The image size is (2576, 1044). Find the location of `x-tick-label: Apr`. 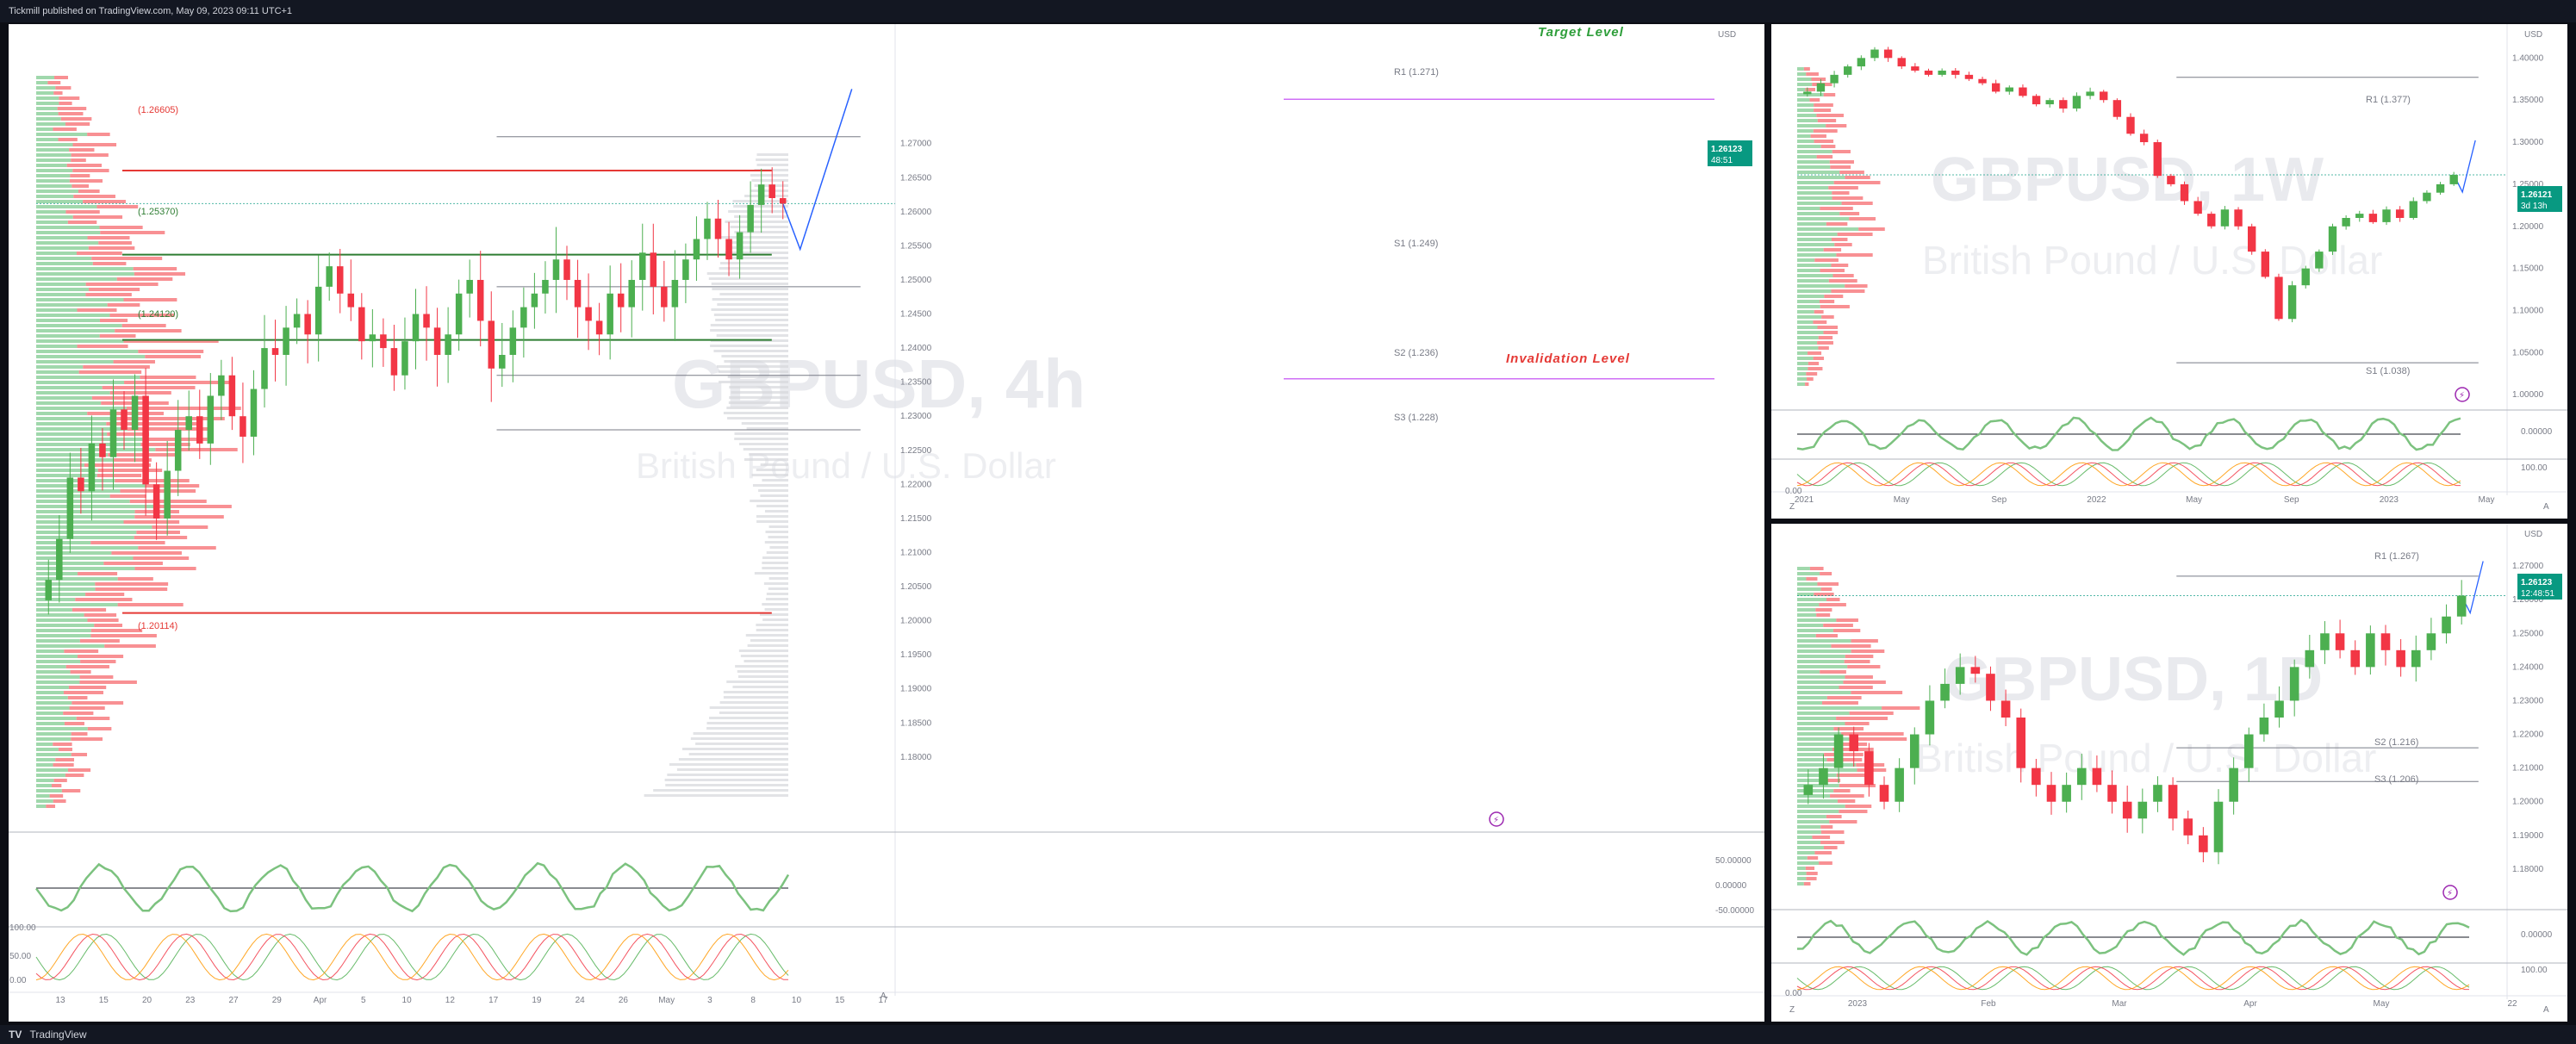

x-tick-label: Apr is located at coordinates (2250, 1004).